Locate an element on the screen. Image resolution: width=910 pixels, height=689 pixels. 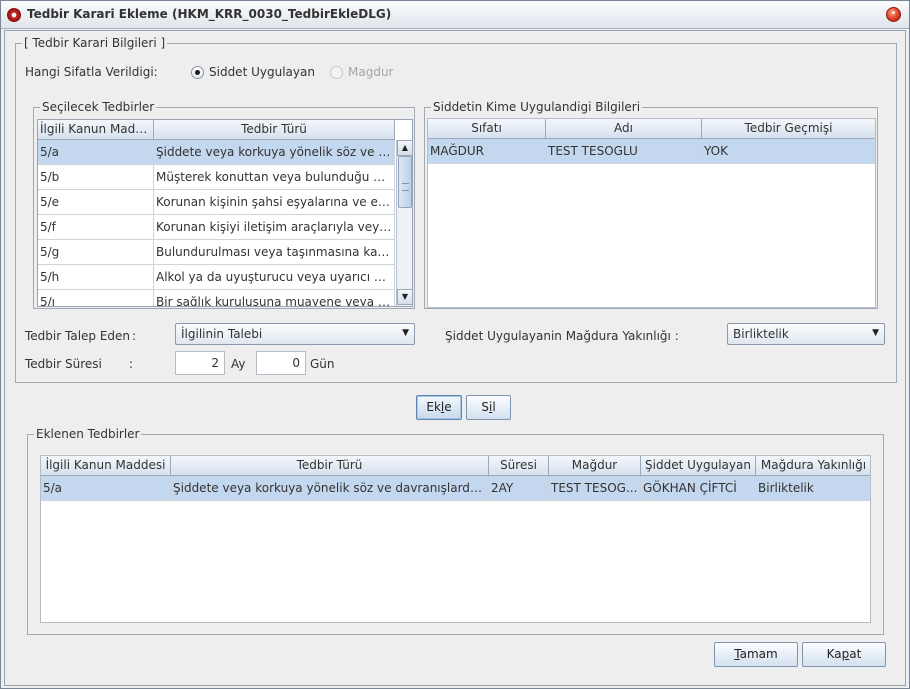
ok-button: Tamam is located at coordinates (756, 654).